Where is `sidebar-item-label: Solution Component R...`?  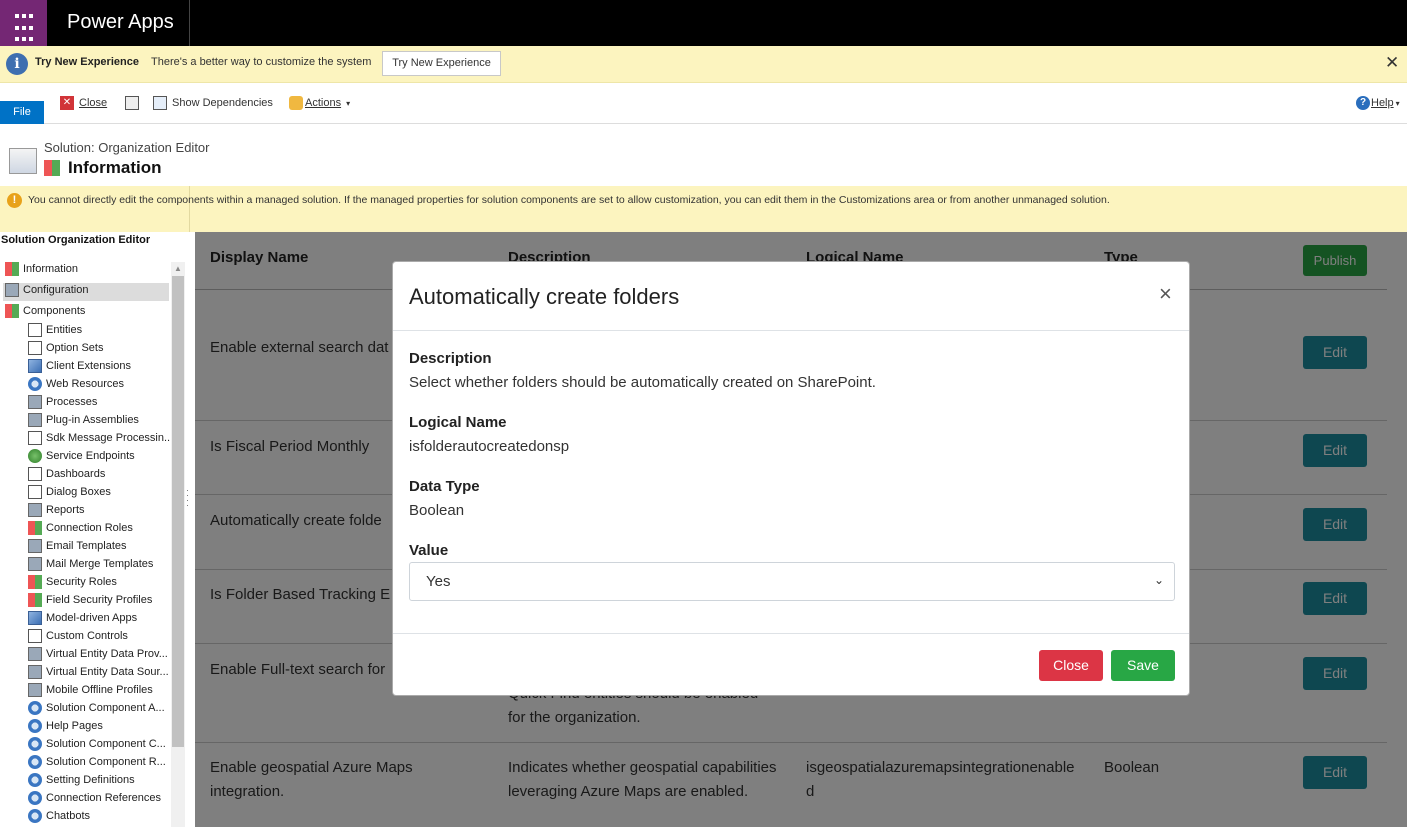 sidebar-item-label: Solution Component R... is located at coordinates (106, 762).